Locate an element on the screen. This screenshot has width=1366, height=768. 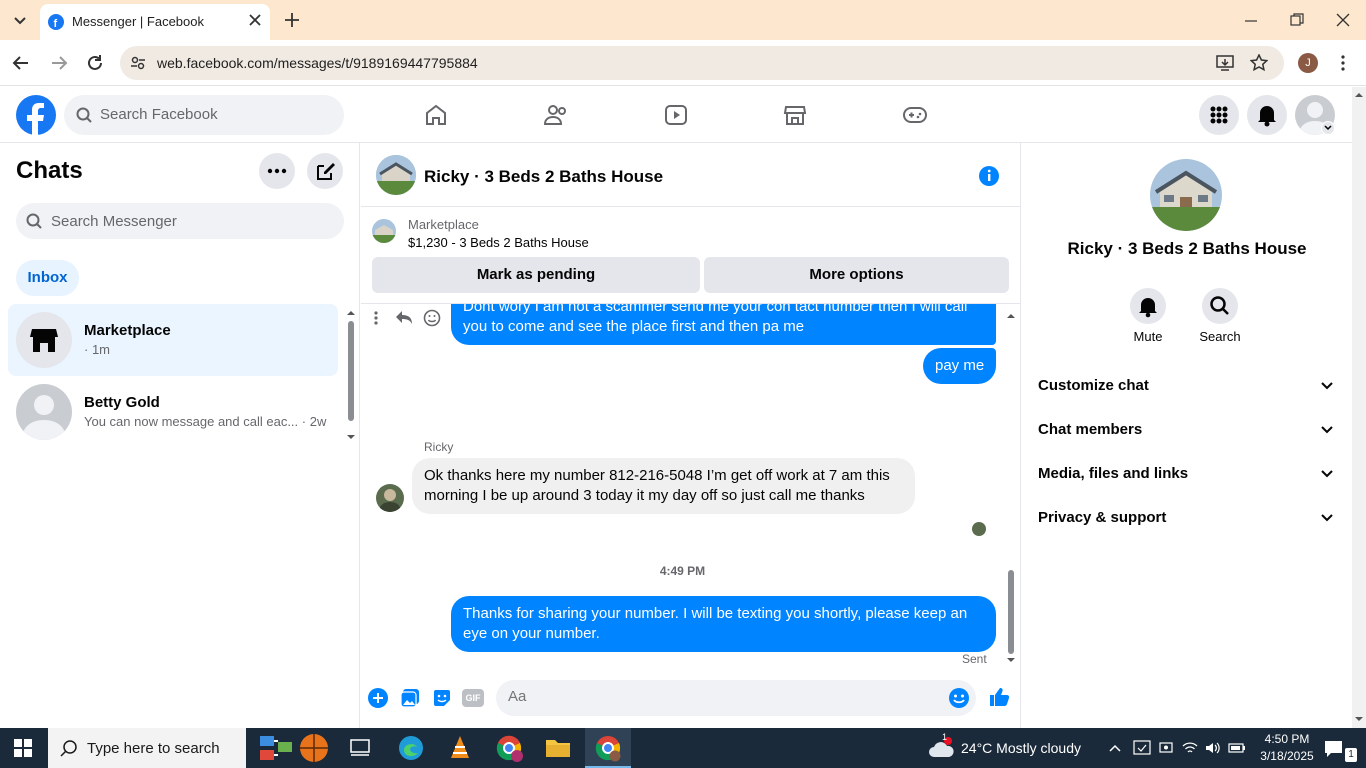
seen-avatar is located at coordinates (979, 529).